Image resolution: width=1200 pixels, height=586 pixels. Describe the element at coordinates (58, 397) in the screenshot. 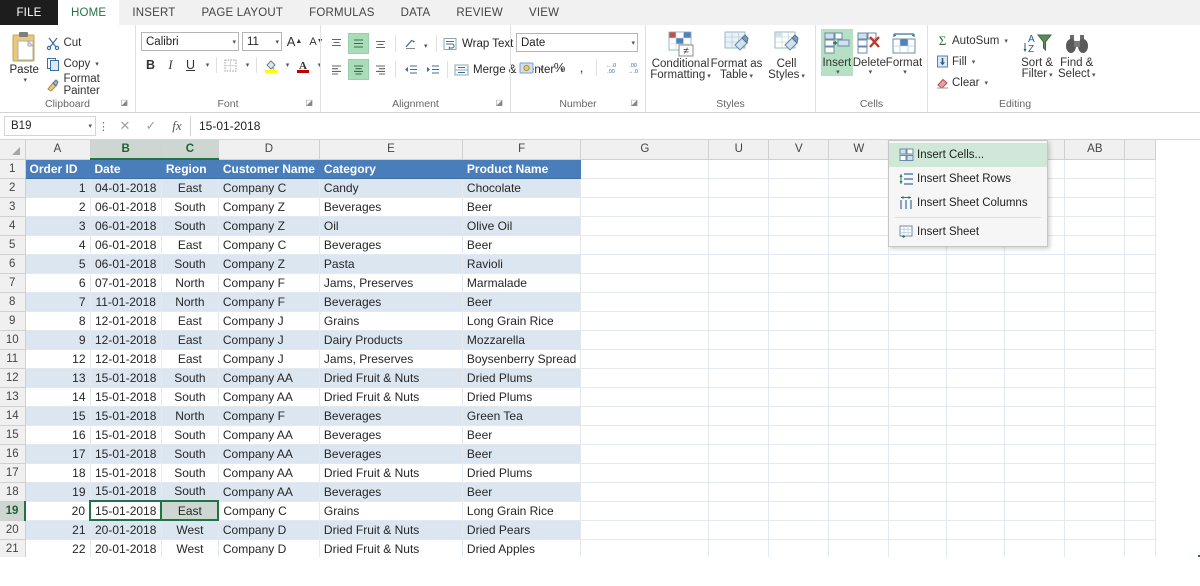

I see `data-cell: 14` at that location.